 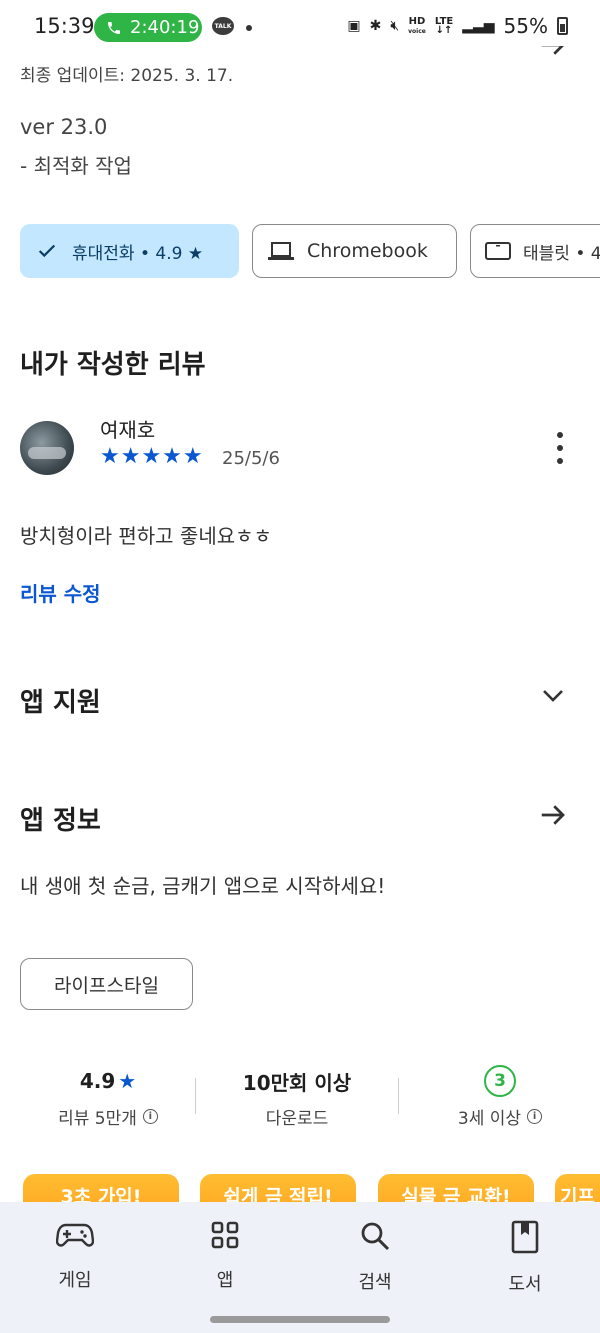 I want to click on voice-label: voice, so click(x=417, y=31).